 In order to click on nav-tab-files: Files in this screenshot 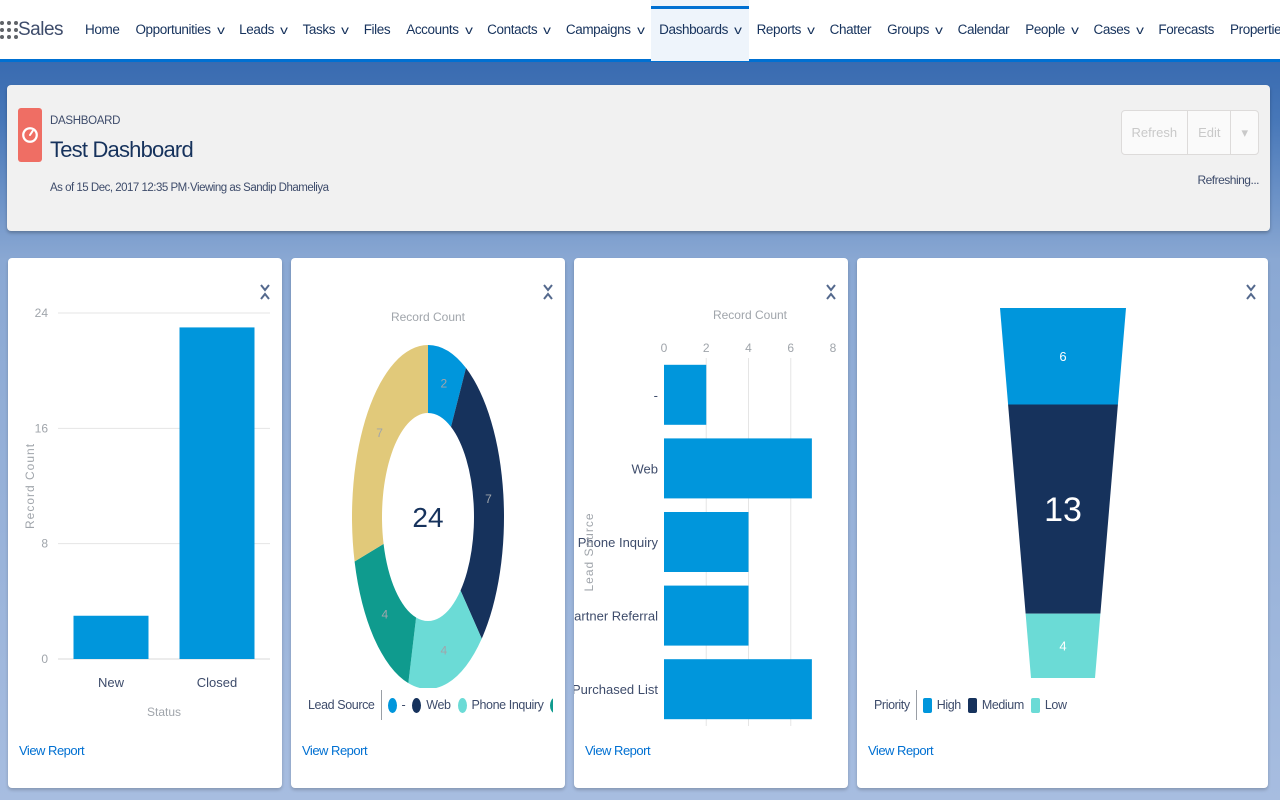, I will do `click(377, 30)`.